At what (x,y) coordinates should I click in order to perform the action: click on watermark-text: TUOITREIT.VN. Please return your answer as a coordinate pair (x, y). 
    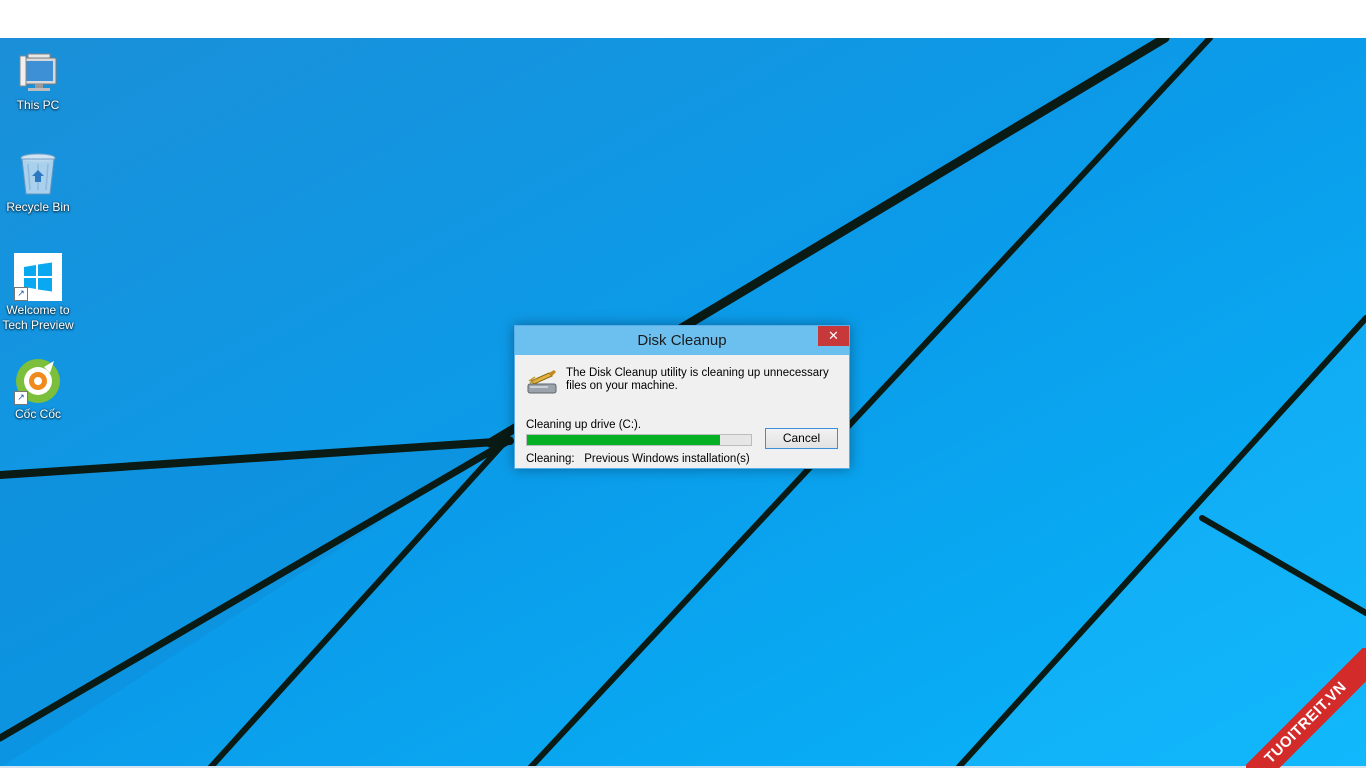
    Looking at the image, I should click on (1306, 708).